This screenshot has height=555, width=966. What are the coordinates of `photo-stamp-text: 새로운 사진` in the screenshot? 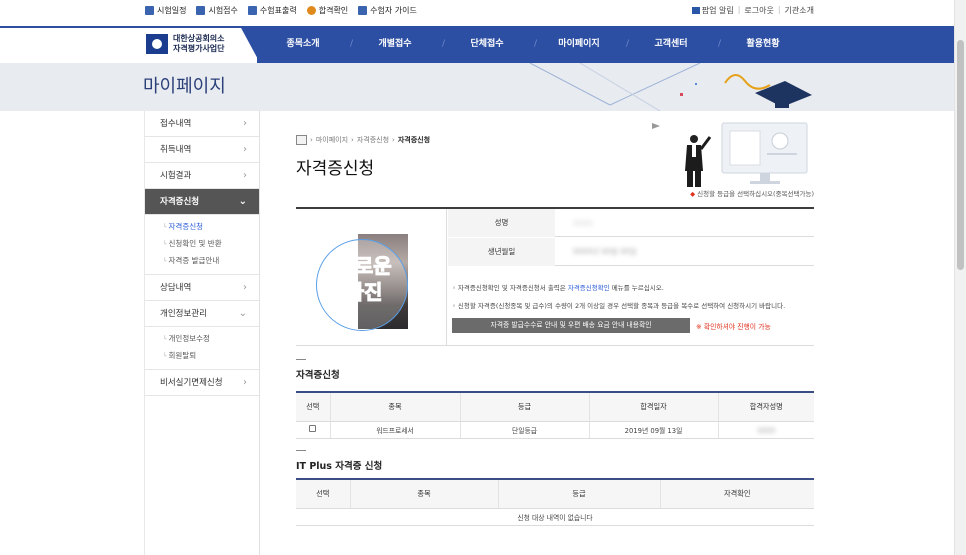 It's located at (364, 279).